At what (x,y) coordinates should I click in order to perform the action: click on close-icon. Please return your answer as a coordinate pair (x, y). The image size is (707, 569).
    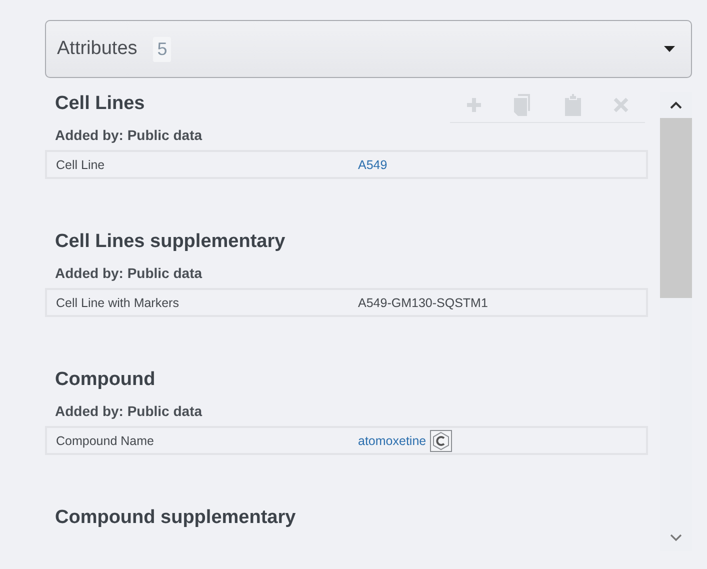
    Looking at the image, I should click on (620, 105).